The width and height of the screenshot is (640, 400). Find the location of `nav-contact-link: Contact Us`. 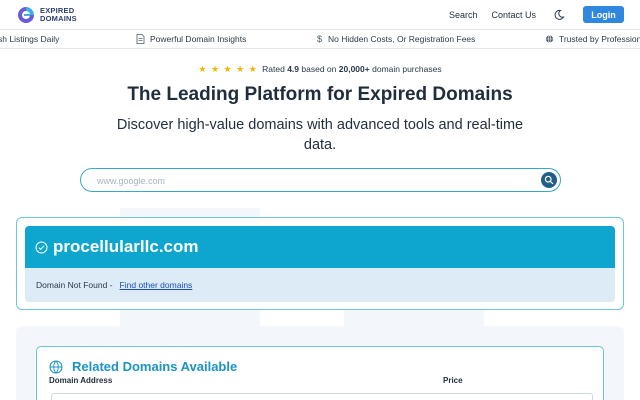

nav-contact-link: Contact Us is located at coordinates (513, 15).